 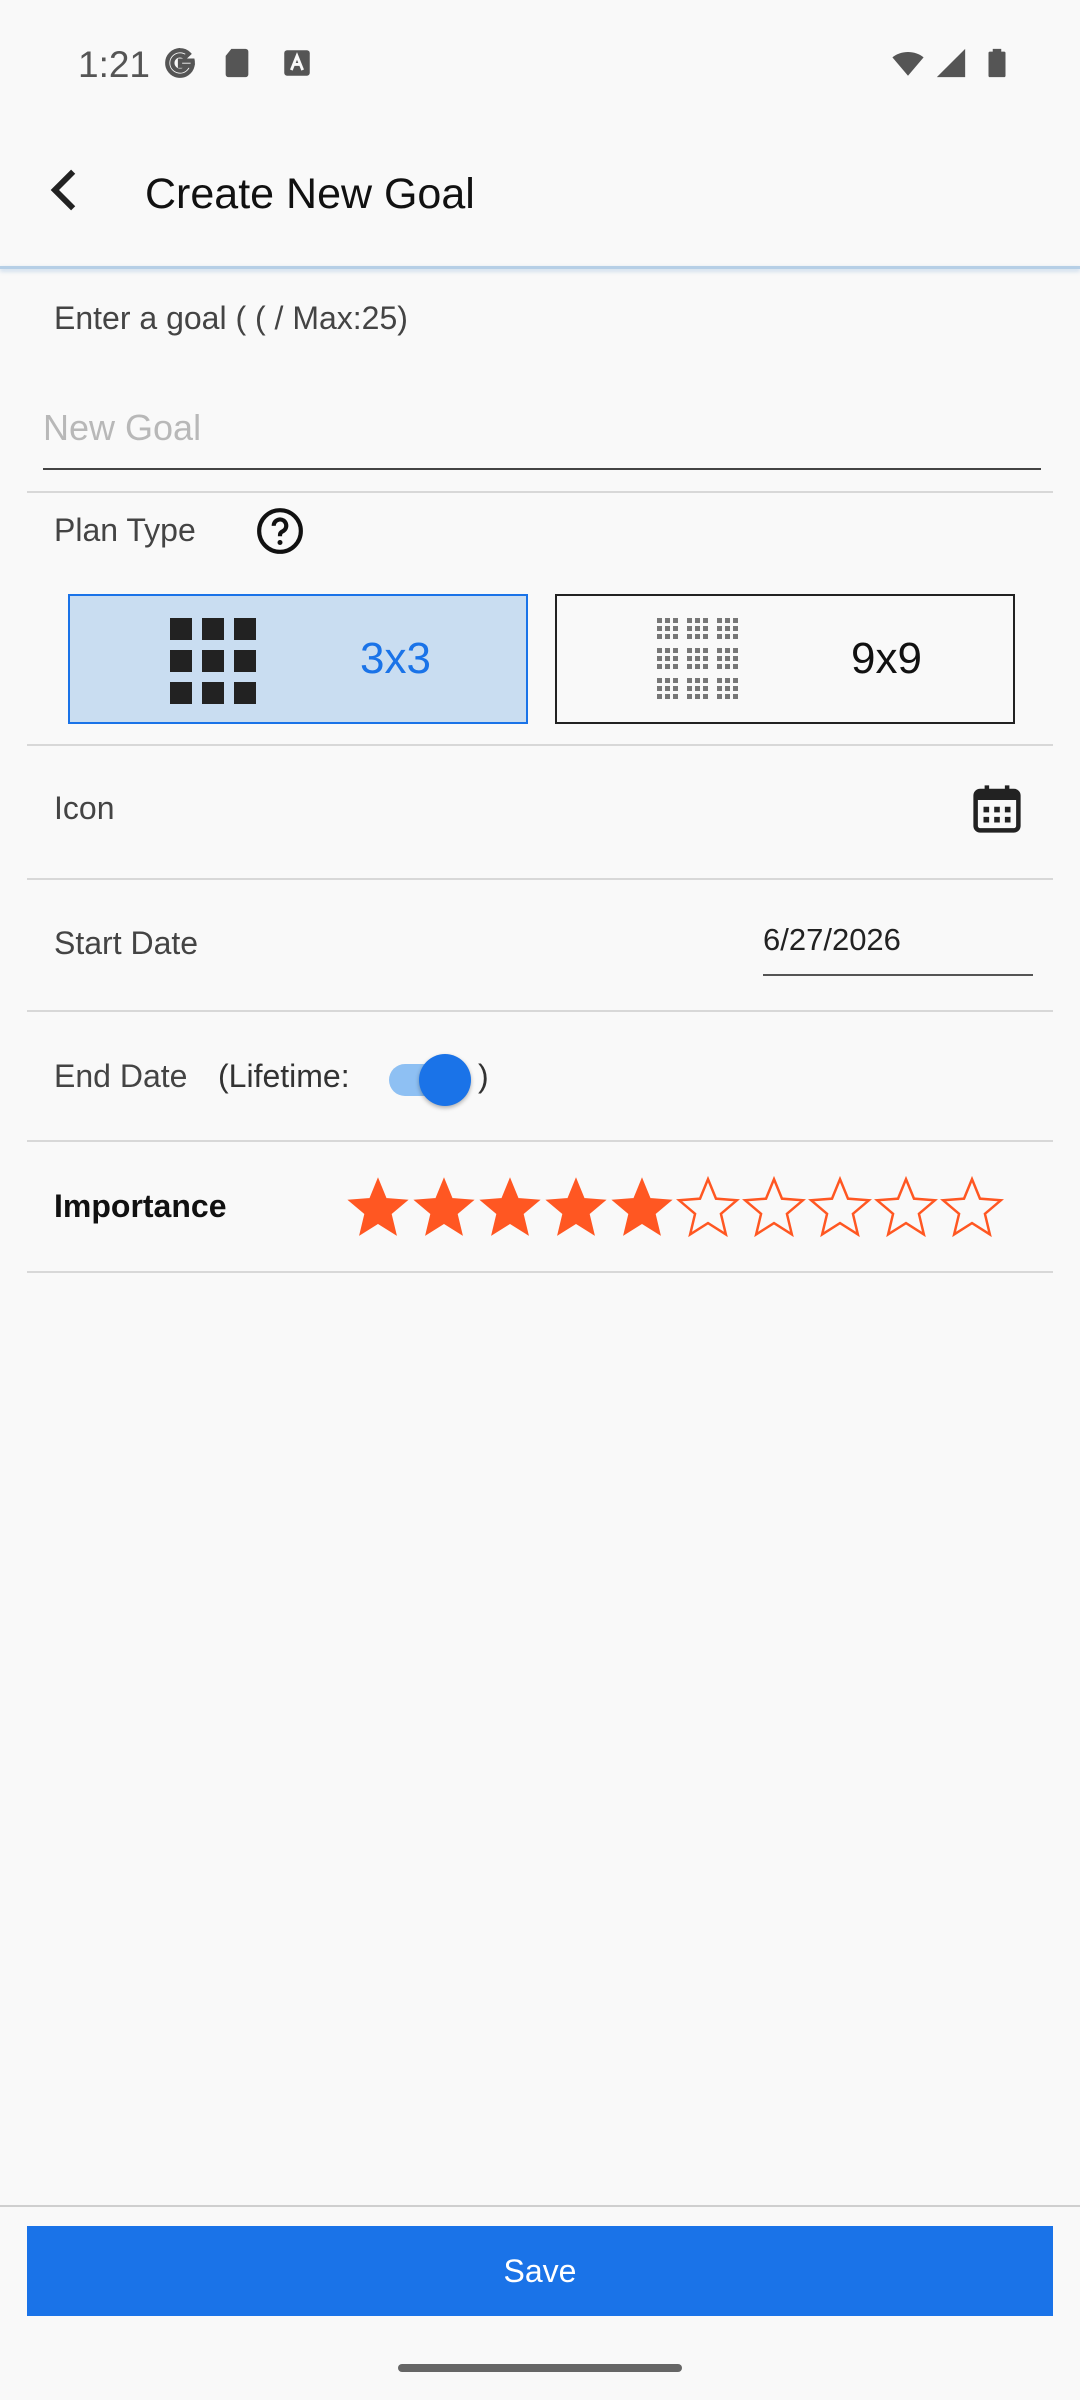 I want to click on lifetime-close-paren: ), so click(x=483, y=1076).